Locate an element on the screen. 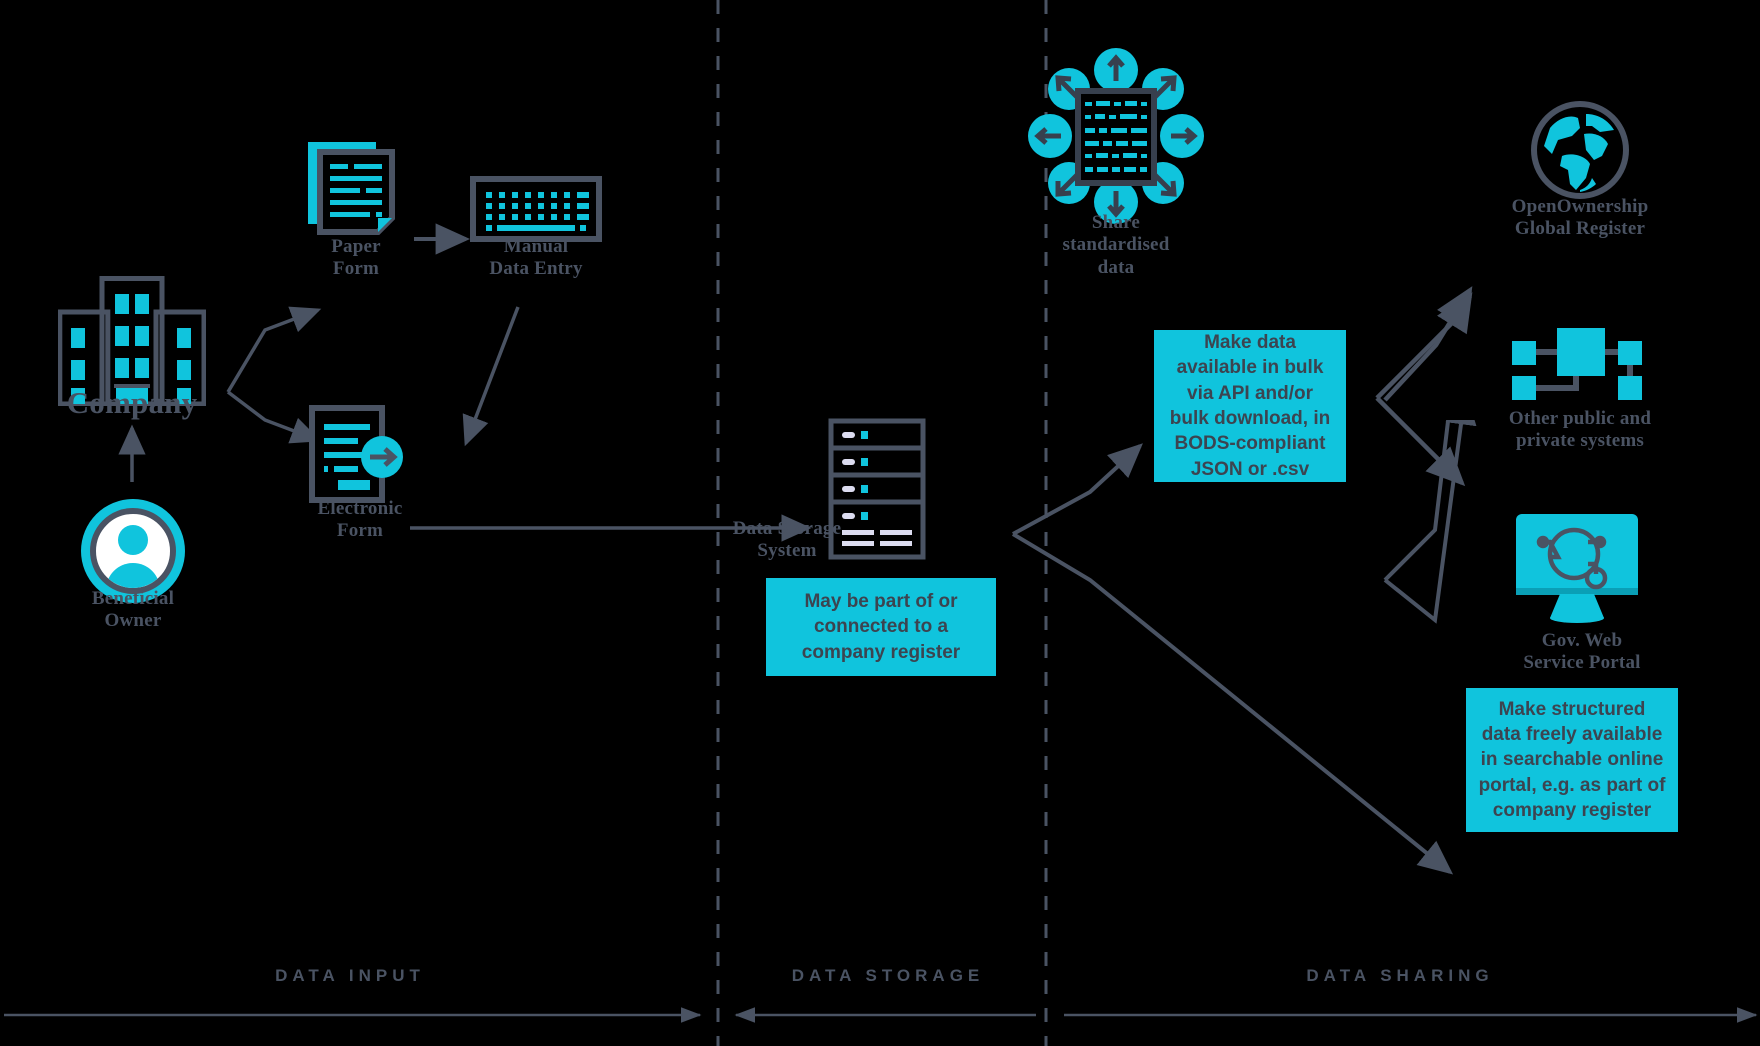 This screenshot has height=1046, width=1760. phase-label-data-storage: DATA STORAGE is located at coordinates (888, 975).